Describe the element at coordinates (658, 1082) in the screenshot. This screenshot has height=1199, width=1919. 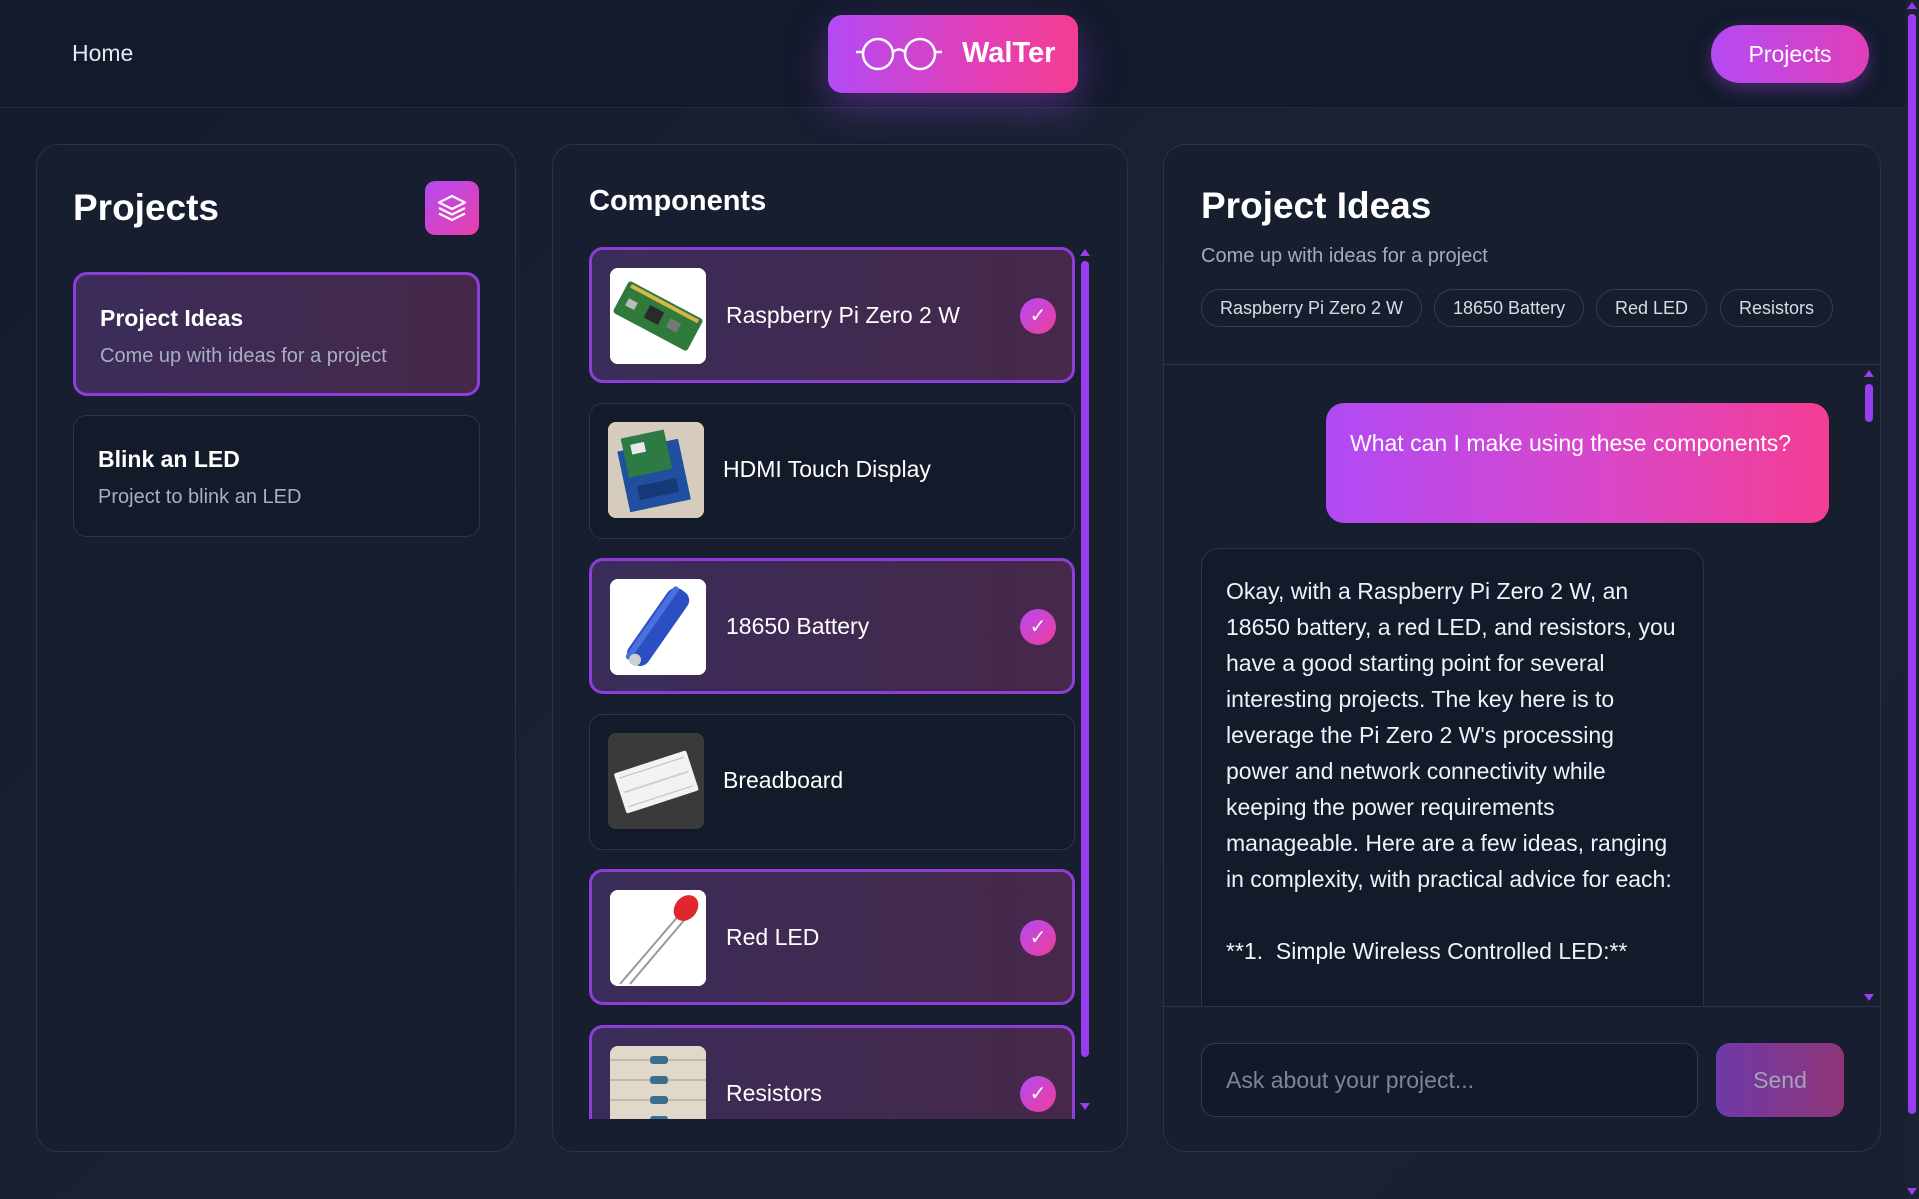
I see `resistors-photo` at that location.